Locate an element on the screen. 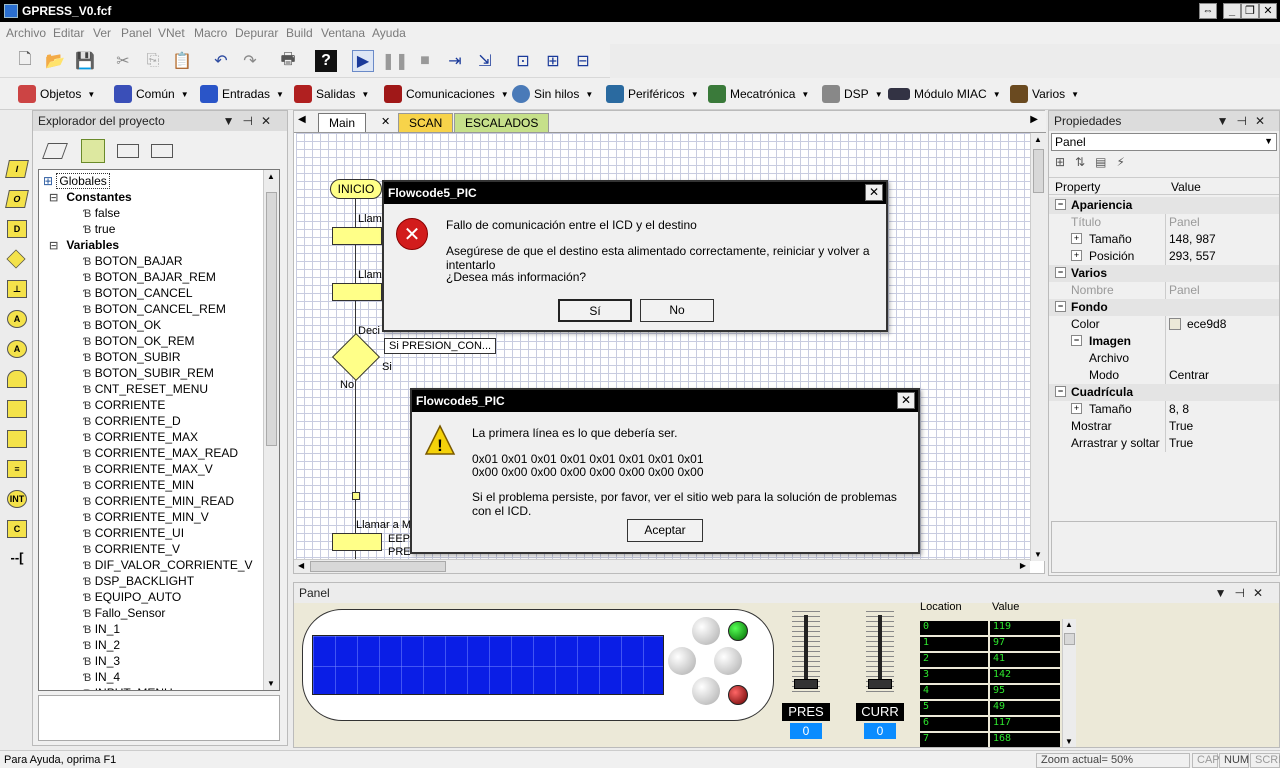 The image size is (1280, 768). paste-icon: 📋 is located at coordinates (182, 61).